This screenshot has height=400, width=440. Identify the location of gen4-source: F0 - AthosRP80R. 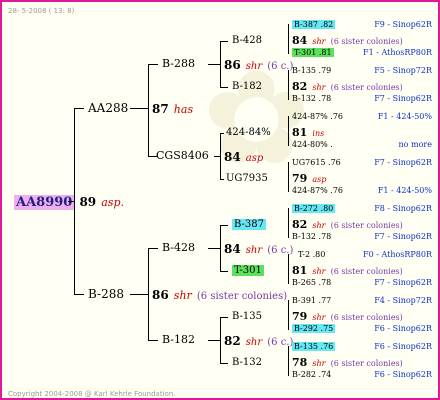
(397, 254).